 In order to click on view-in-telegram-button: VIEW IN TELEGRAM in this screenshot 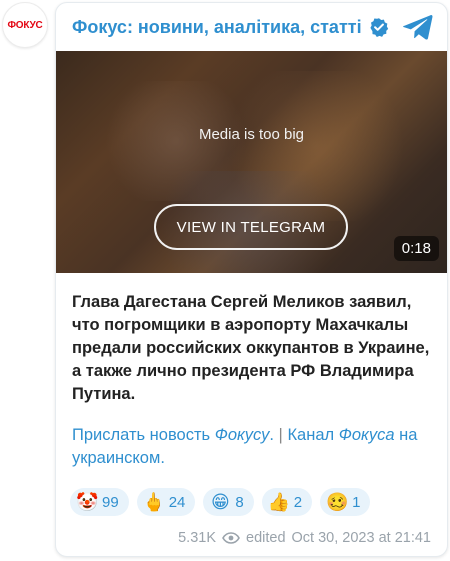, I will do `click(251, 227)`.